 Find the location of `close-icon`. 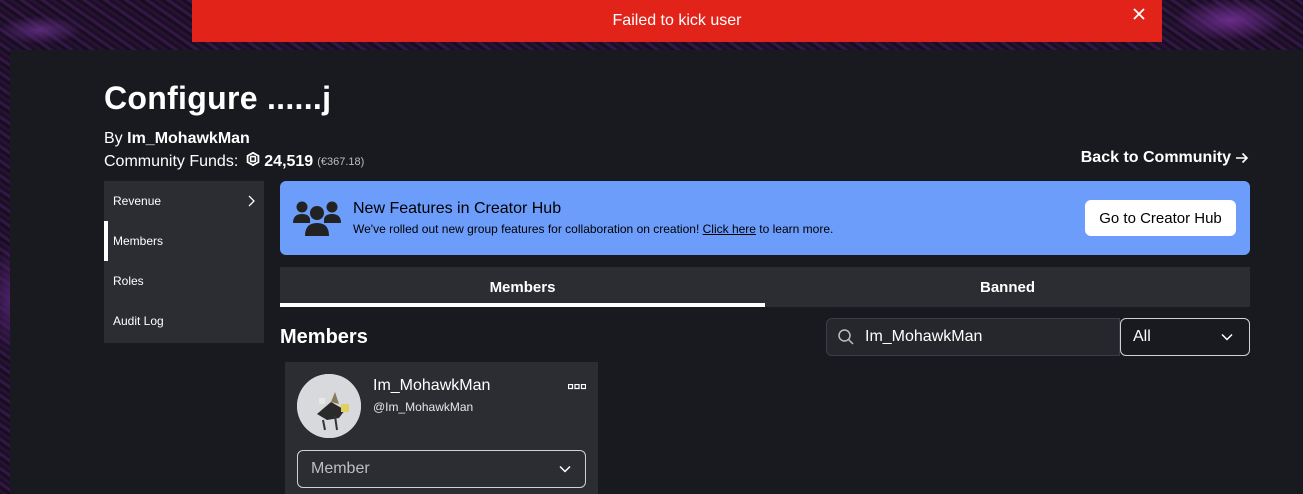

close-icon is located at coordinates (1139, 14).